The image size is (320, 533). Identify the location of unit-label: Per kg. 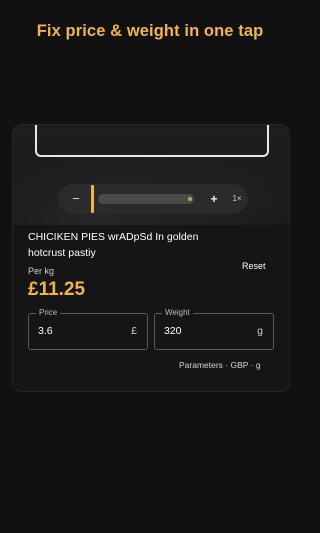
(41, 271).